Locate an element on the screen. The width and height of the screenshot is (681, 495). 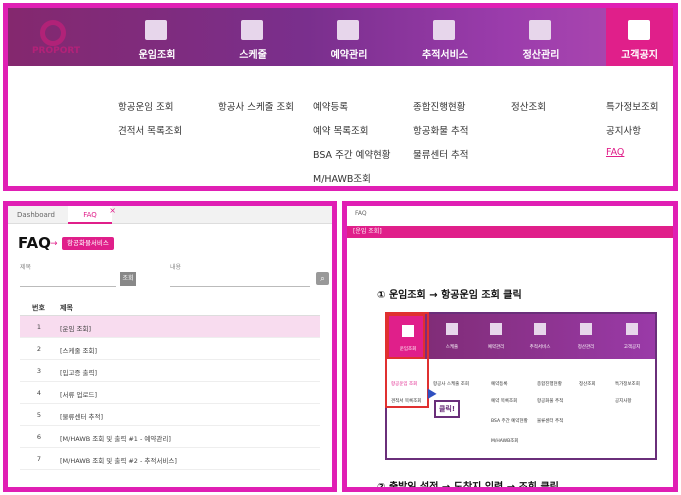
detail-caption: FAQ is located at coordinates (361, 213).